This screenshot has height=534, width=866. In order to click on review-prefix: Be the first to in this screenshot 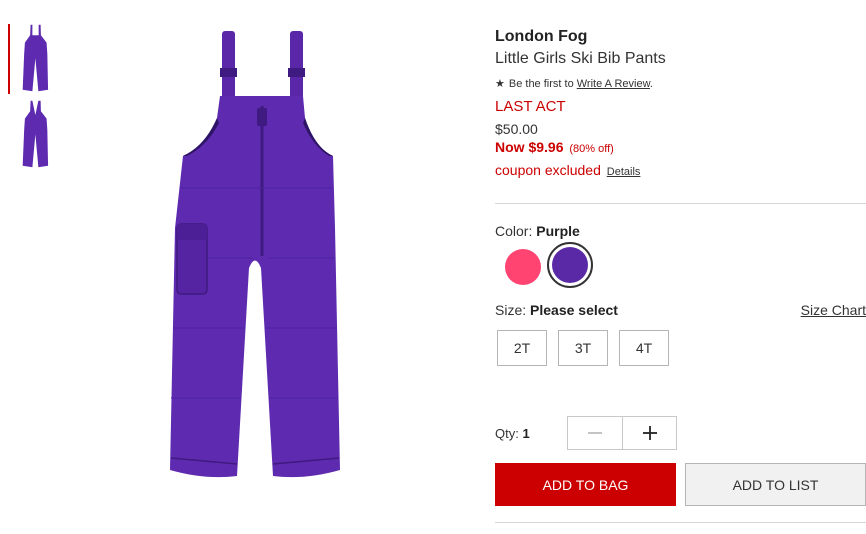, I will do `click(541, 84)`.